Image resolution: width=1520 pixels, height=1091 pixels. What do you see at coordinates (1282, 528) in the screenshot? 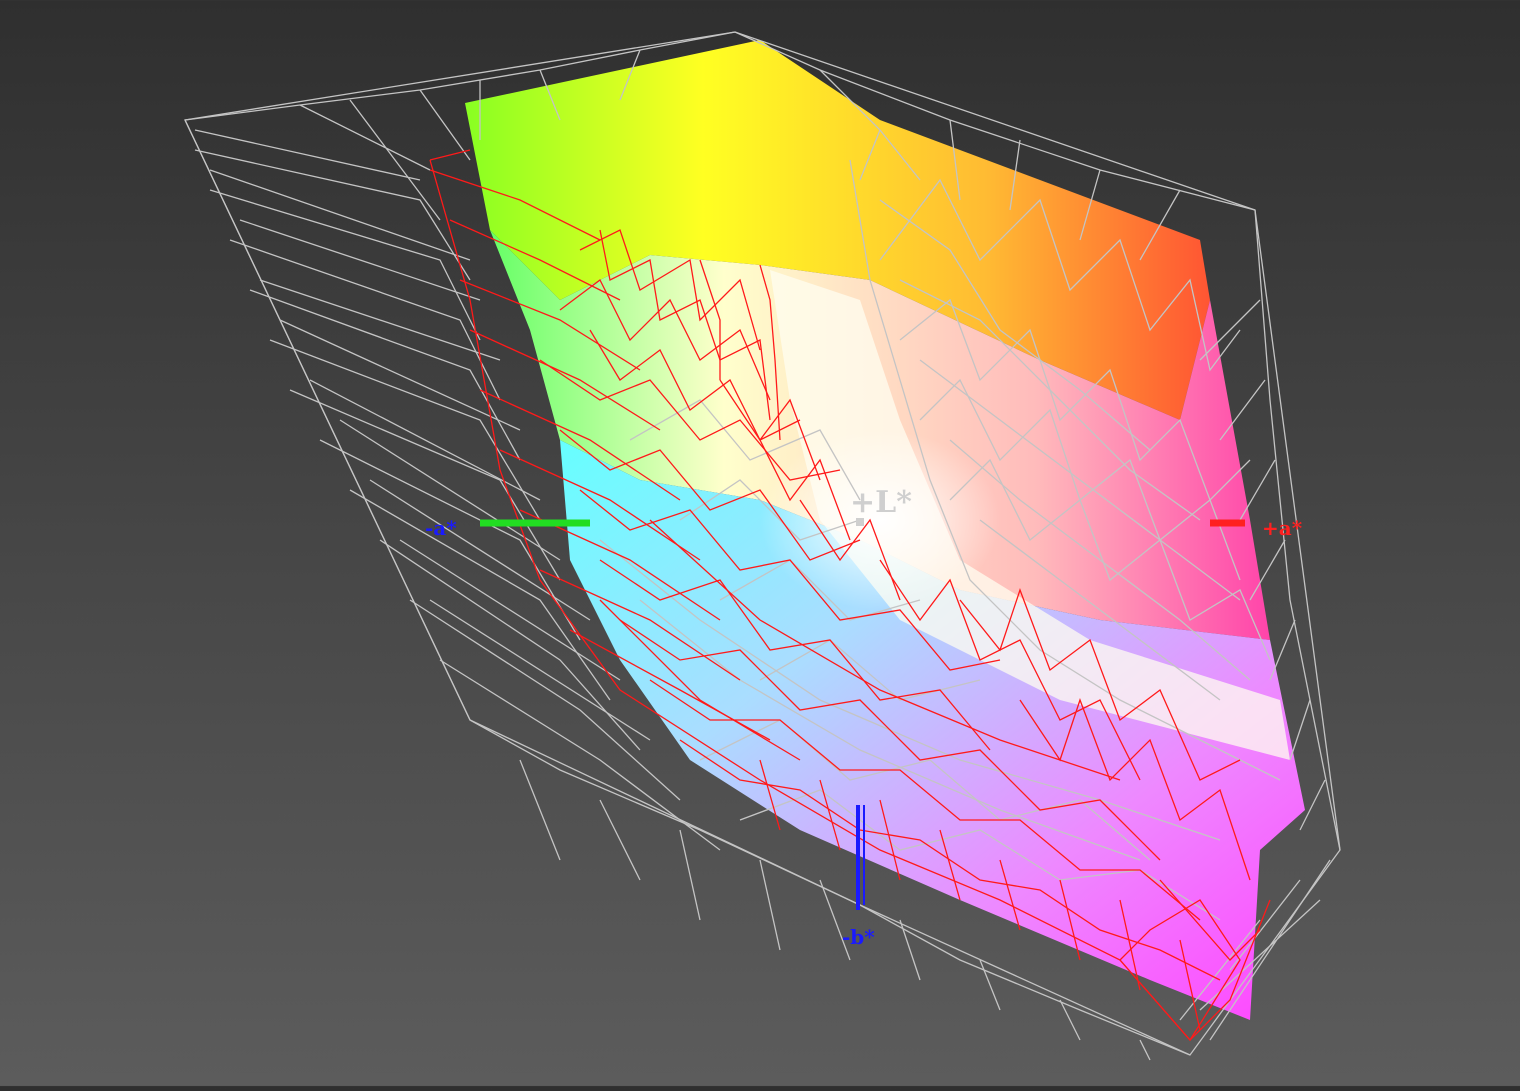
I see `label-plus-a: +a*` at bounding box center [1282, 528].